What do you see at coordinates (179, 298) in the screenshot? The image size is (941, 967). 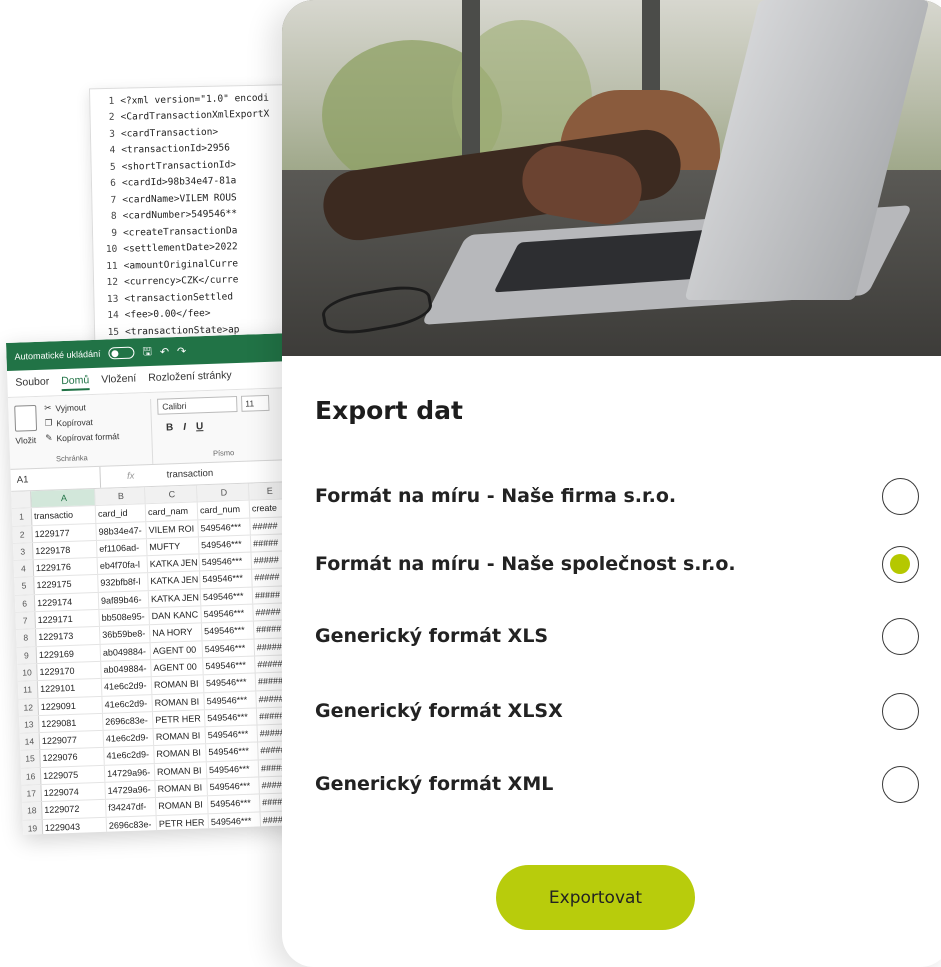 I see `xml-line-code: <transactionSettled` at bounding box center [179, 298].